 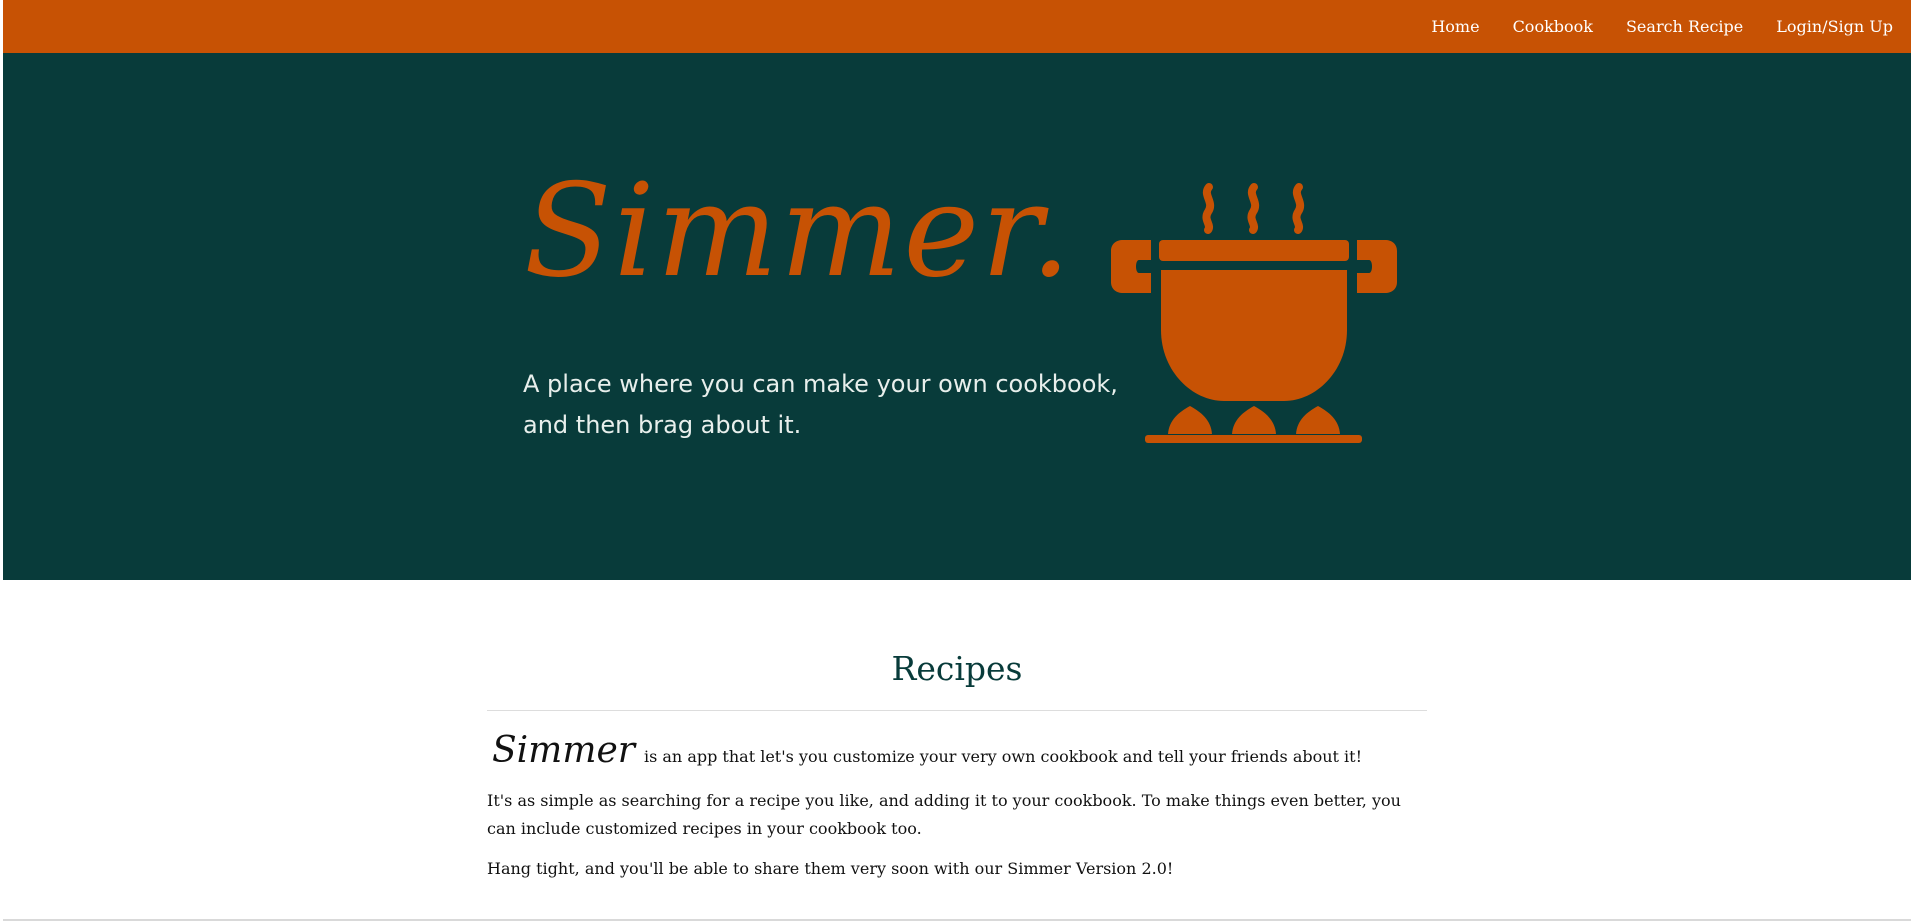 I want to click on left-edge, so click(x=1, y=460).